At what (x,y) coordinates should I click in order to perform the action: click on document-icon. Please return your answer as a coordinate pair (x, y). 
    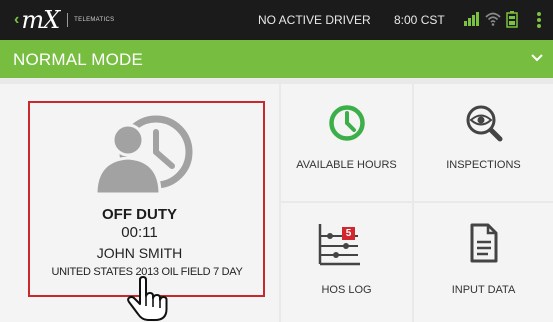
    Looking at the image, I should click on (483, 243).